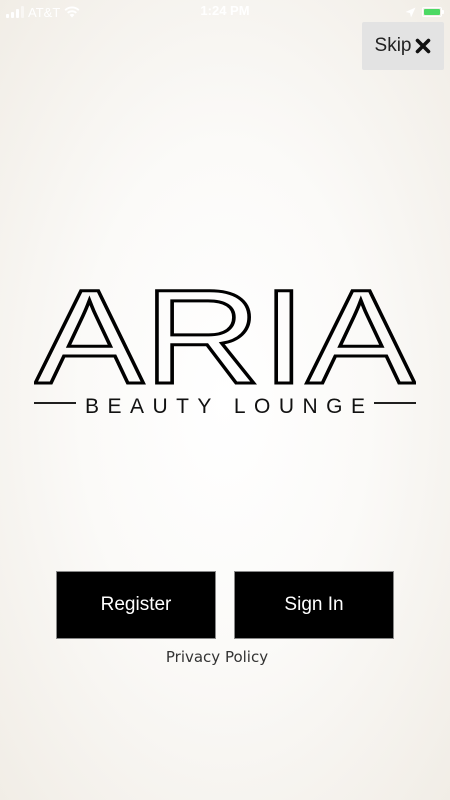 The width and height of the screenshot is (450, 800). I want to click on aria-logo: ARIA BEAUTY LOUNGE, so click(225, 352).